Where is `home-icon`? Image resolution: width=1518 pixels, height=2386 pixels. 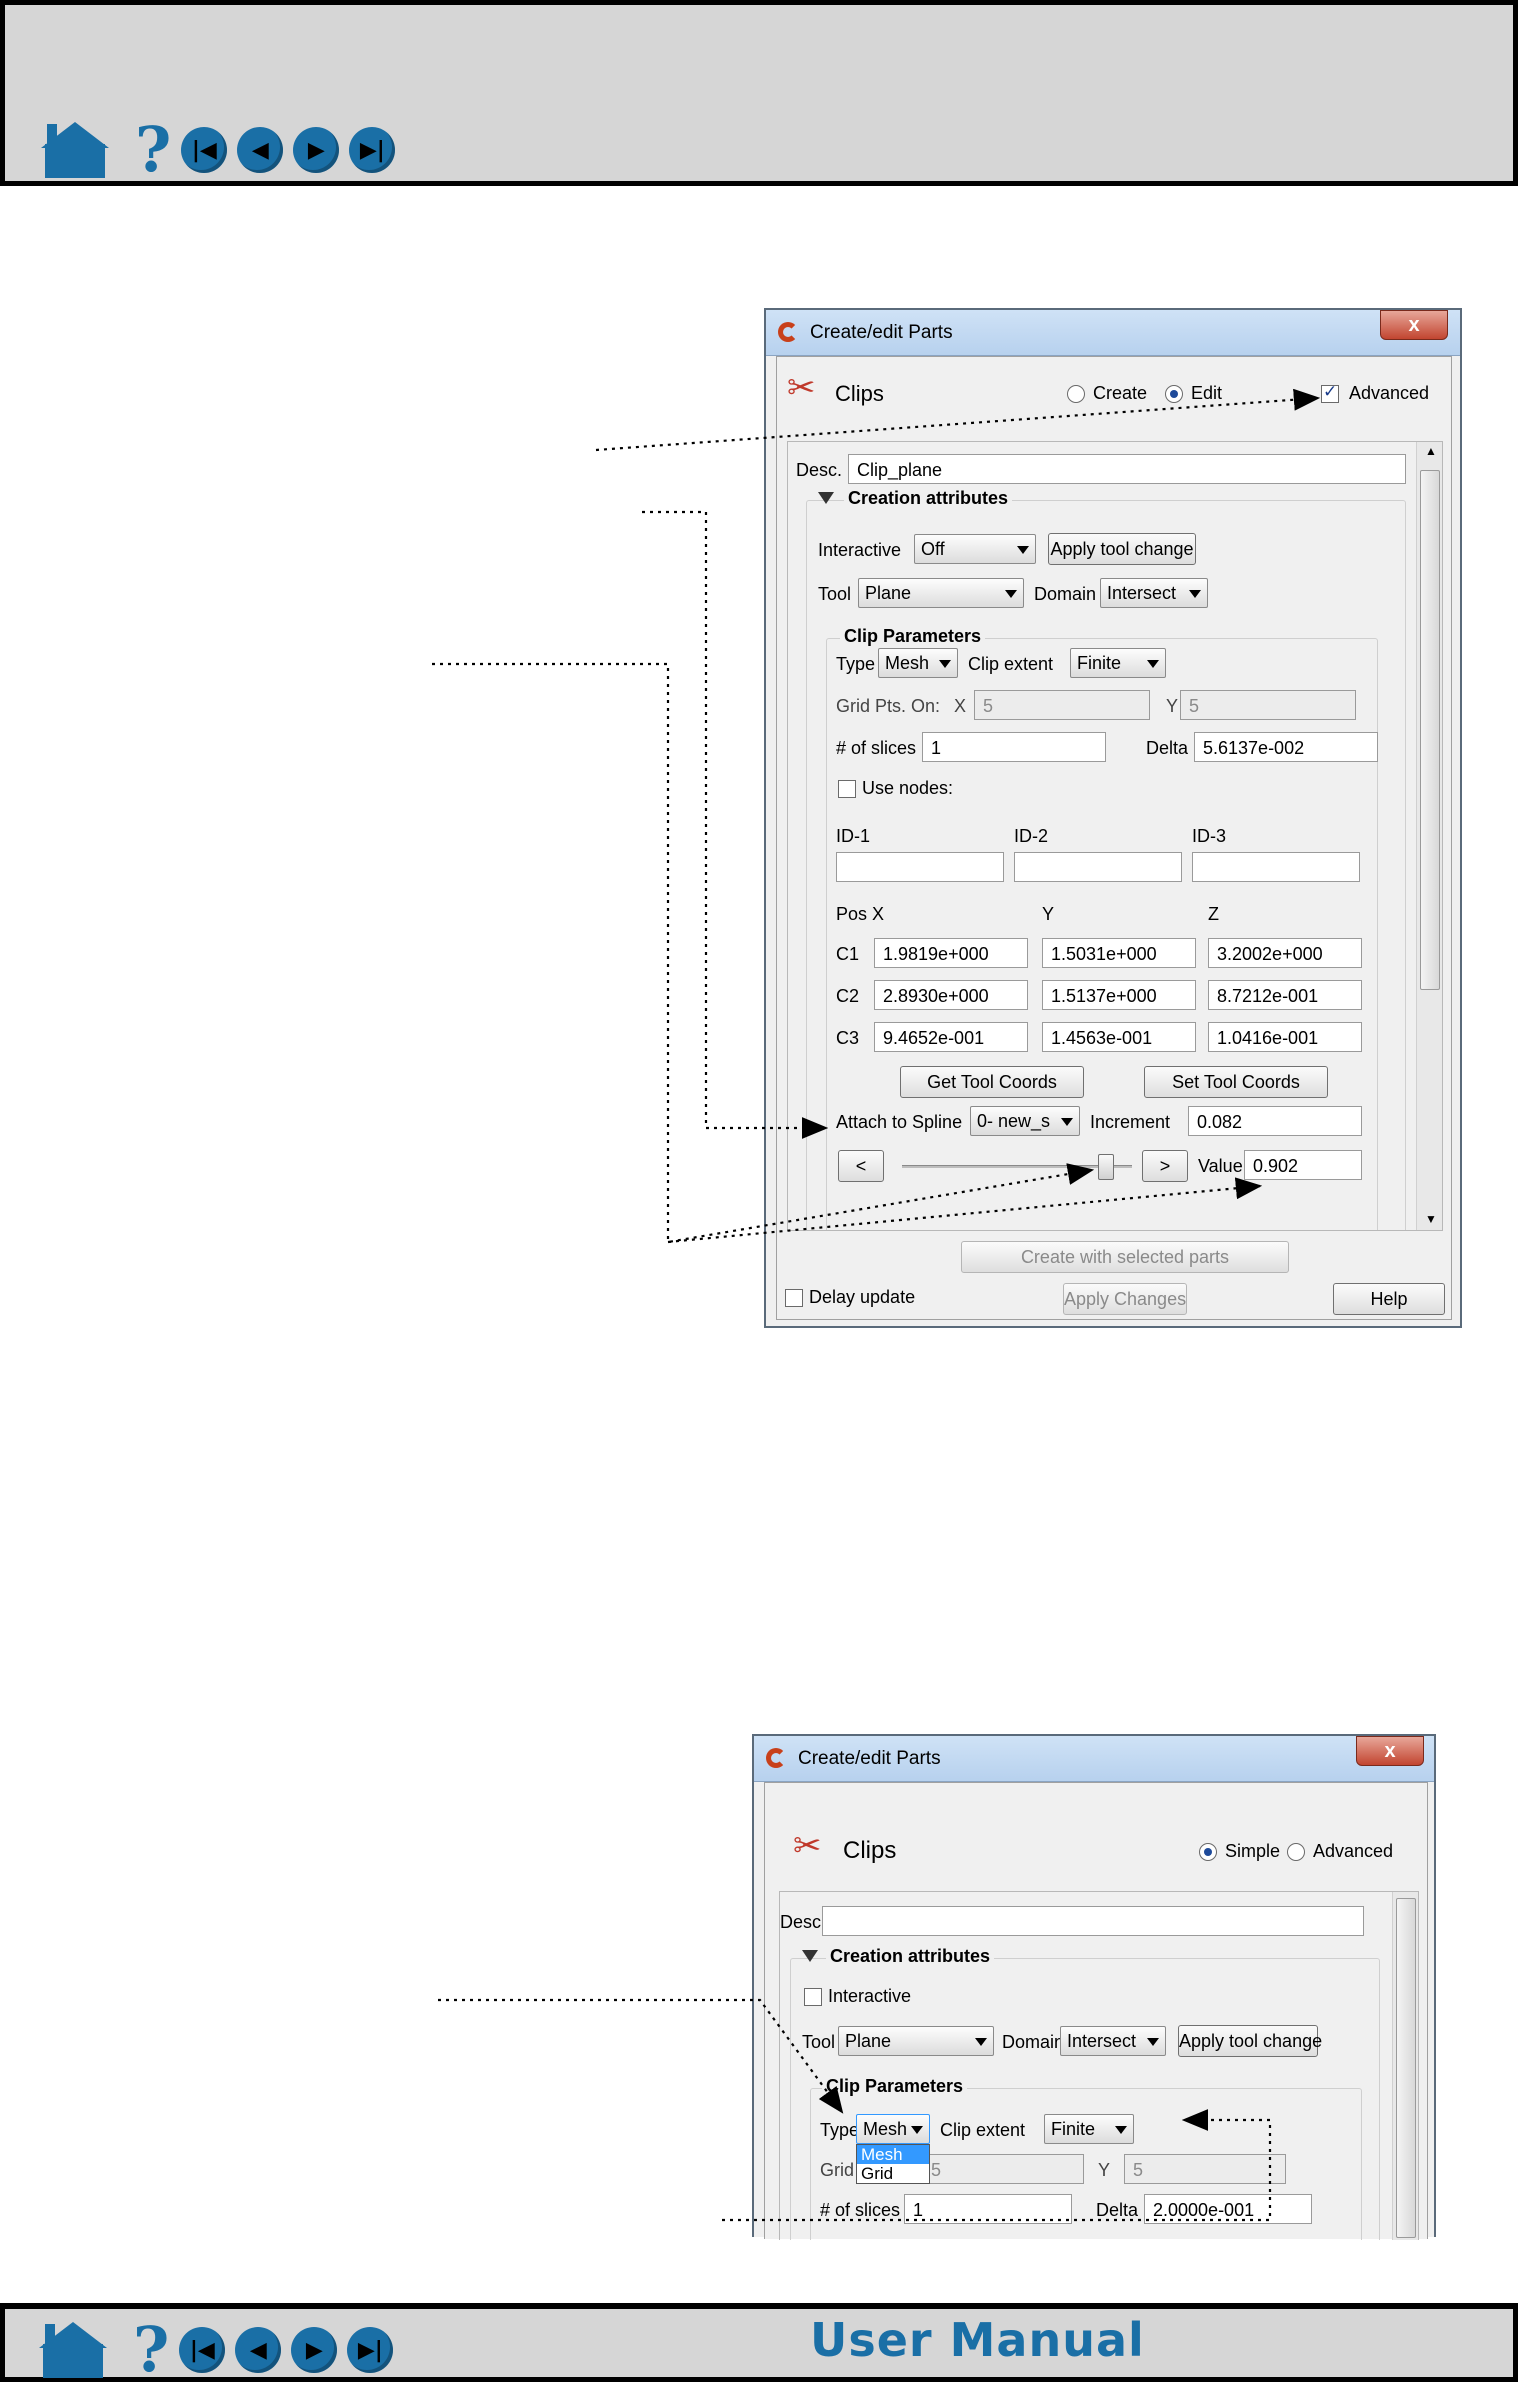 home-icon is located at coordinates (73, 2350).